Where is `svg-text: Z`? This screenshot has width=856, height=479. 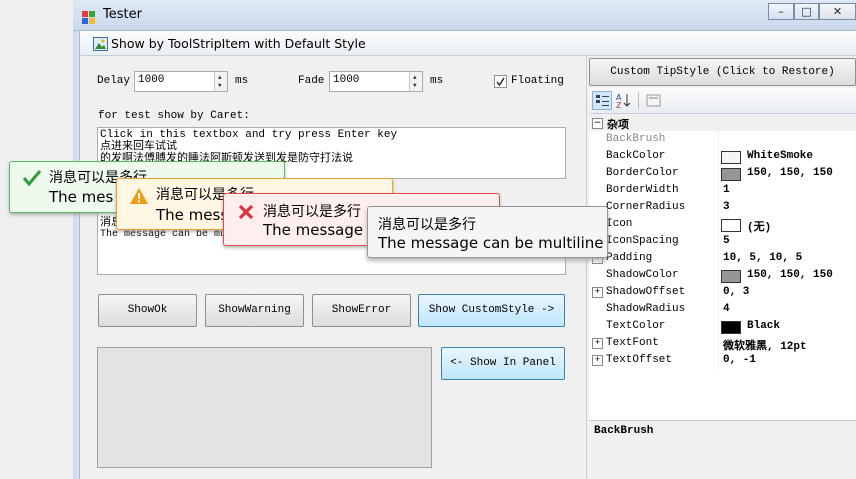
svg-text: Z is located at coordinates (619, 105).